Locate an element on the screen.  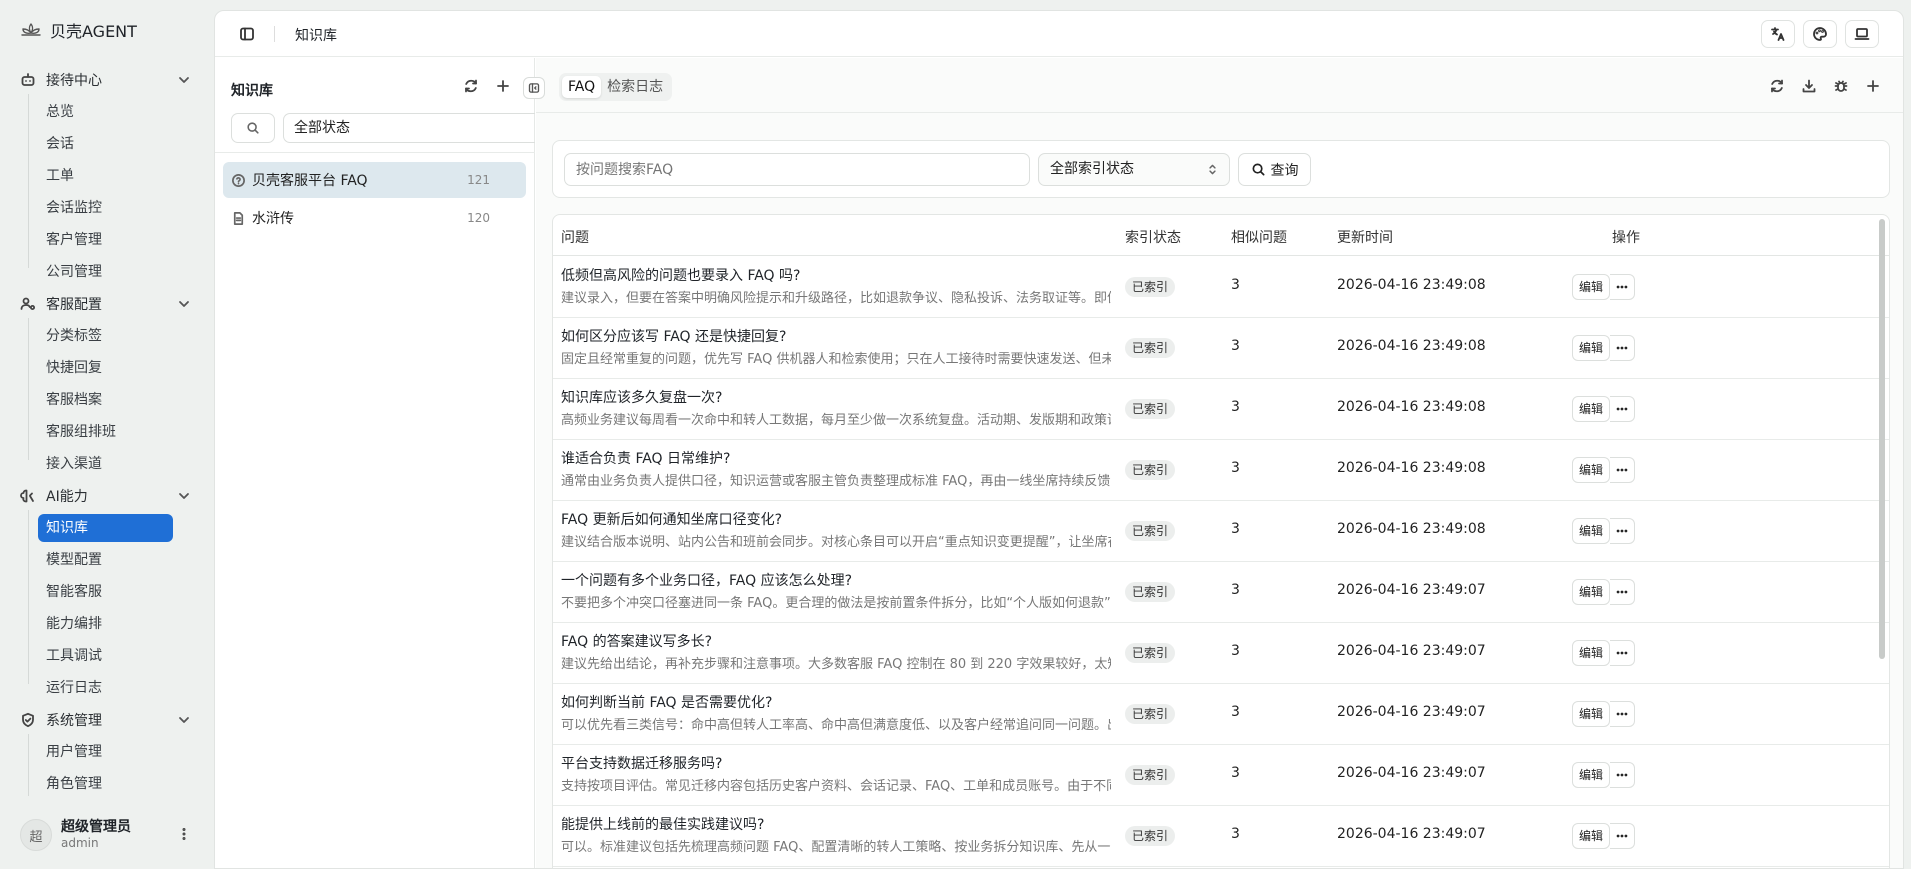
faq-question: FAQ 更新后如何通知坐席口径变化? is located at coordinates (671, 520).